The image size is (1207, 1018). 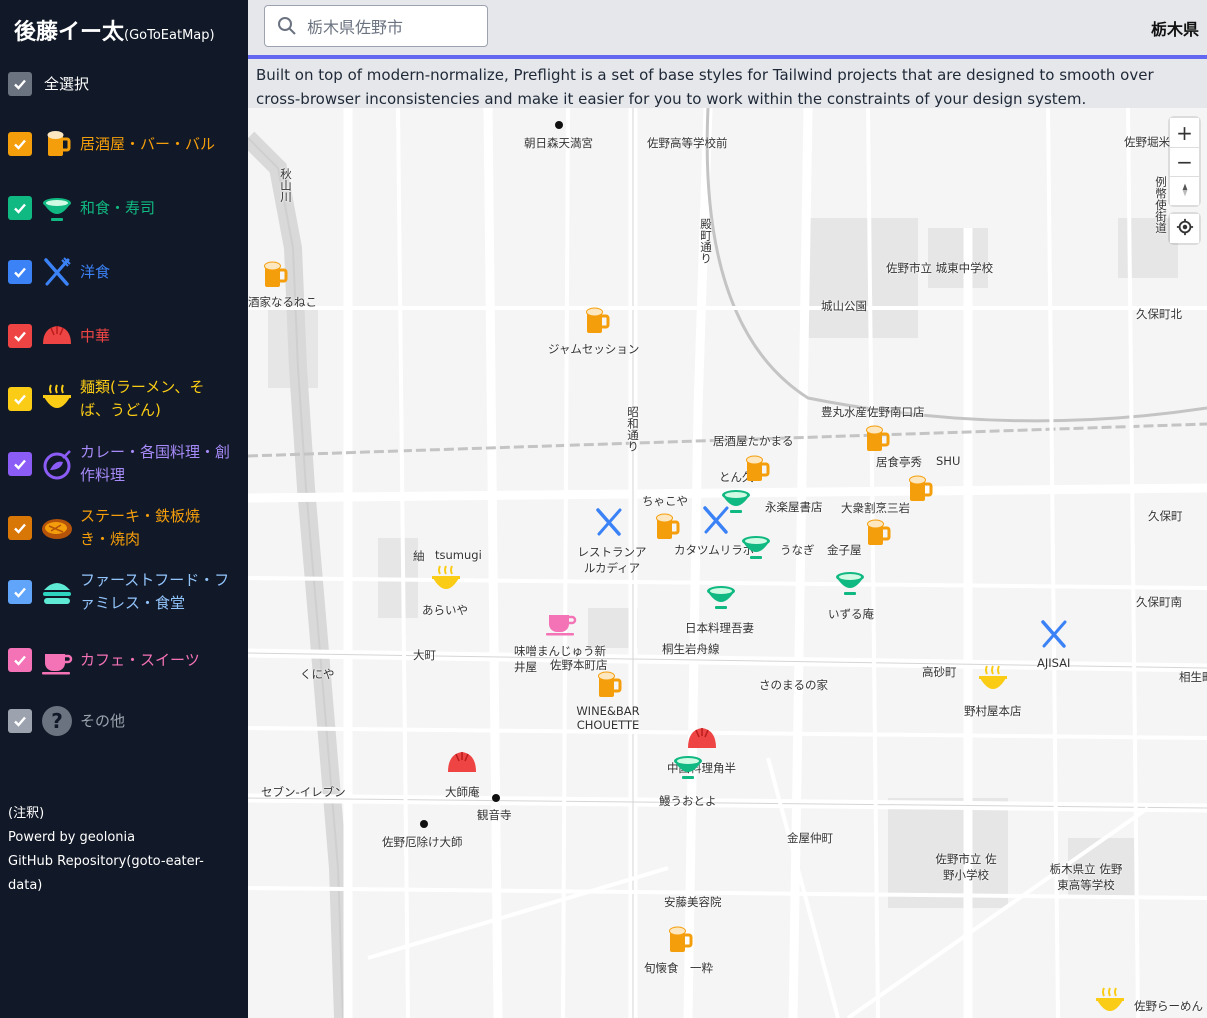 What do you see at coordinates (20, 84) in the screenshot?
I see `select-all-checkbox` at bounding box center [20, 84].